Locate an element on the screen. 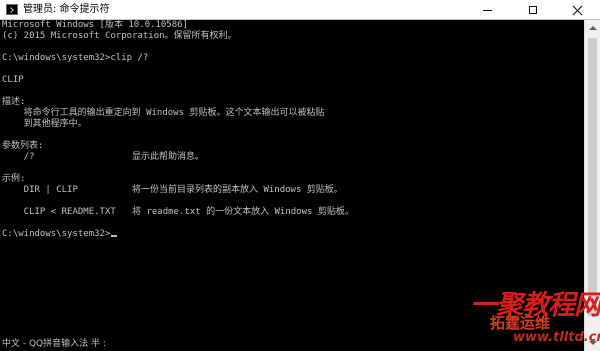 This screenshot has width=600, height=351. maximize-icon is located at coordinates (532, 10).